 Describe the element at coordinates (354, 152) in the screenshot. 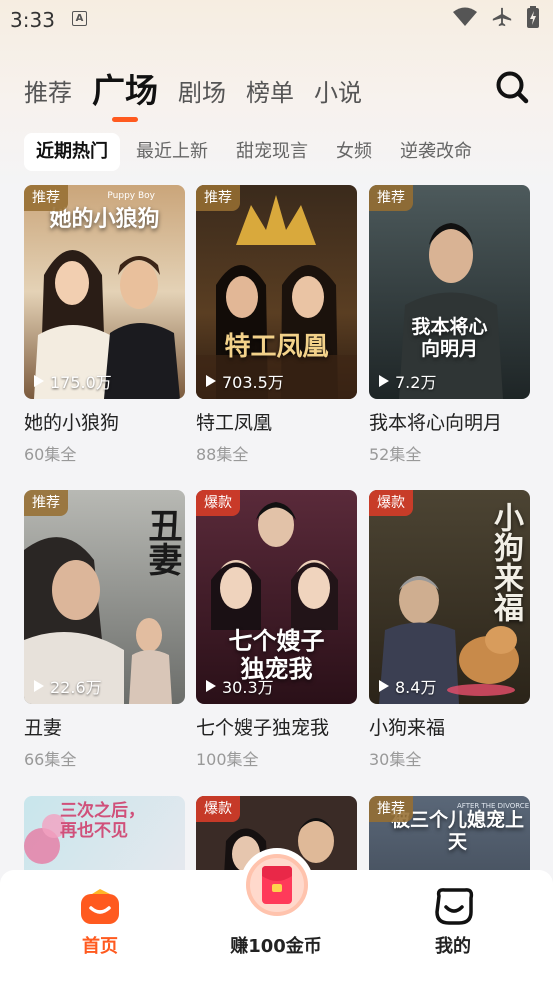

I see `chip-female-channel: 女频` at that location.